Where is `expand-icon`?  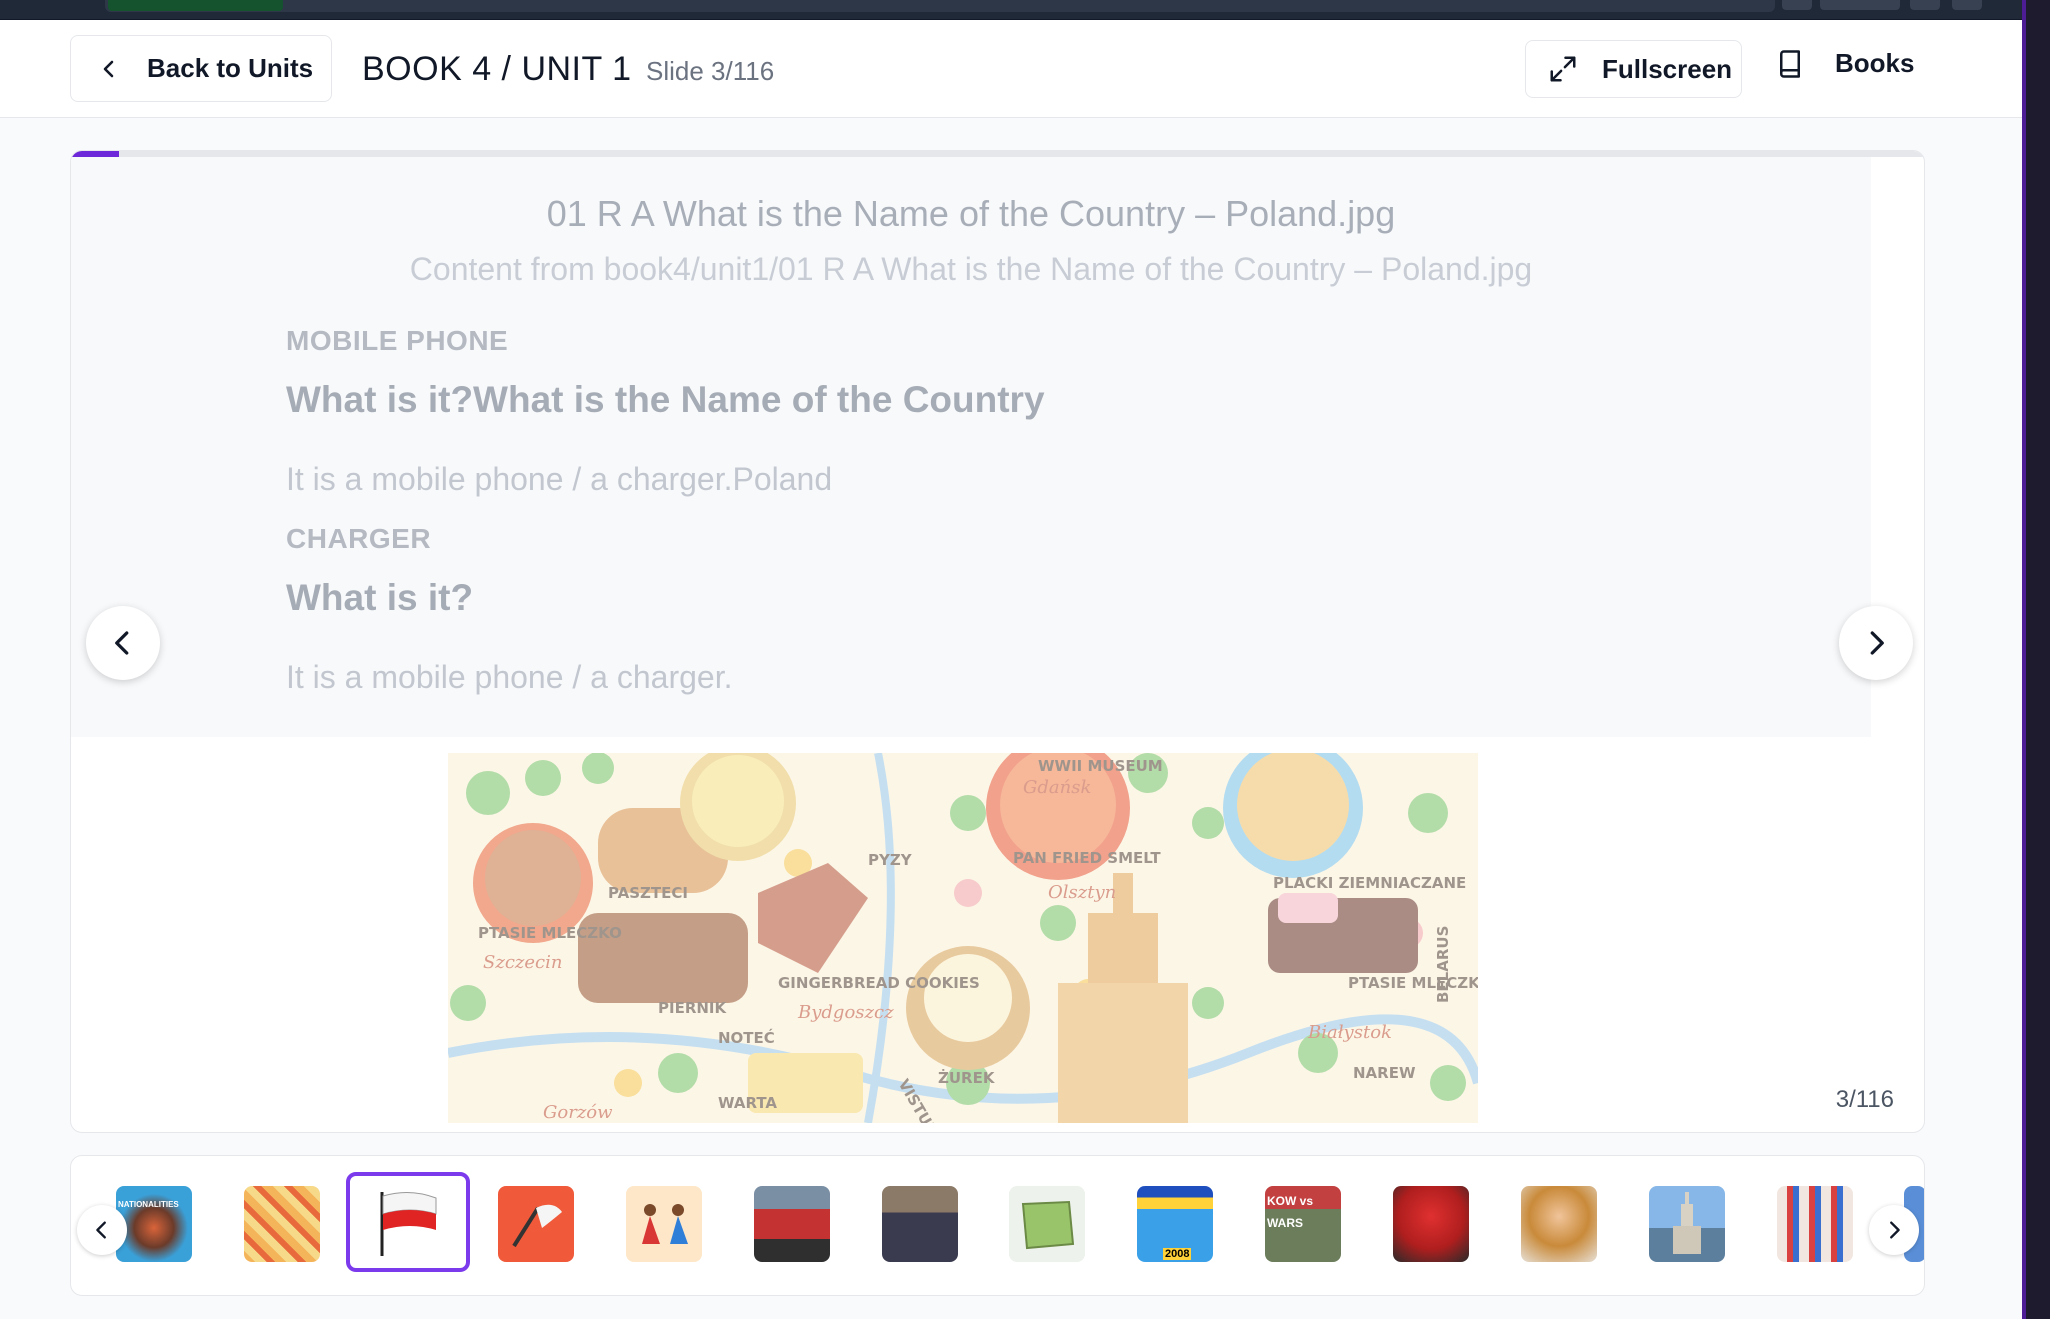 expand-icon is located at coordinates (1563, 69).